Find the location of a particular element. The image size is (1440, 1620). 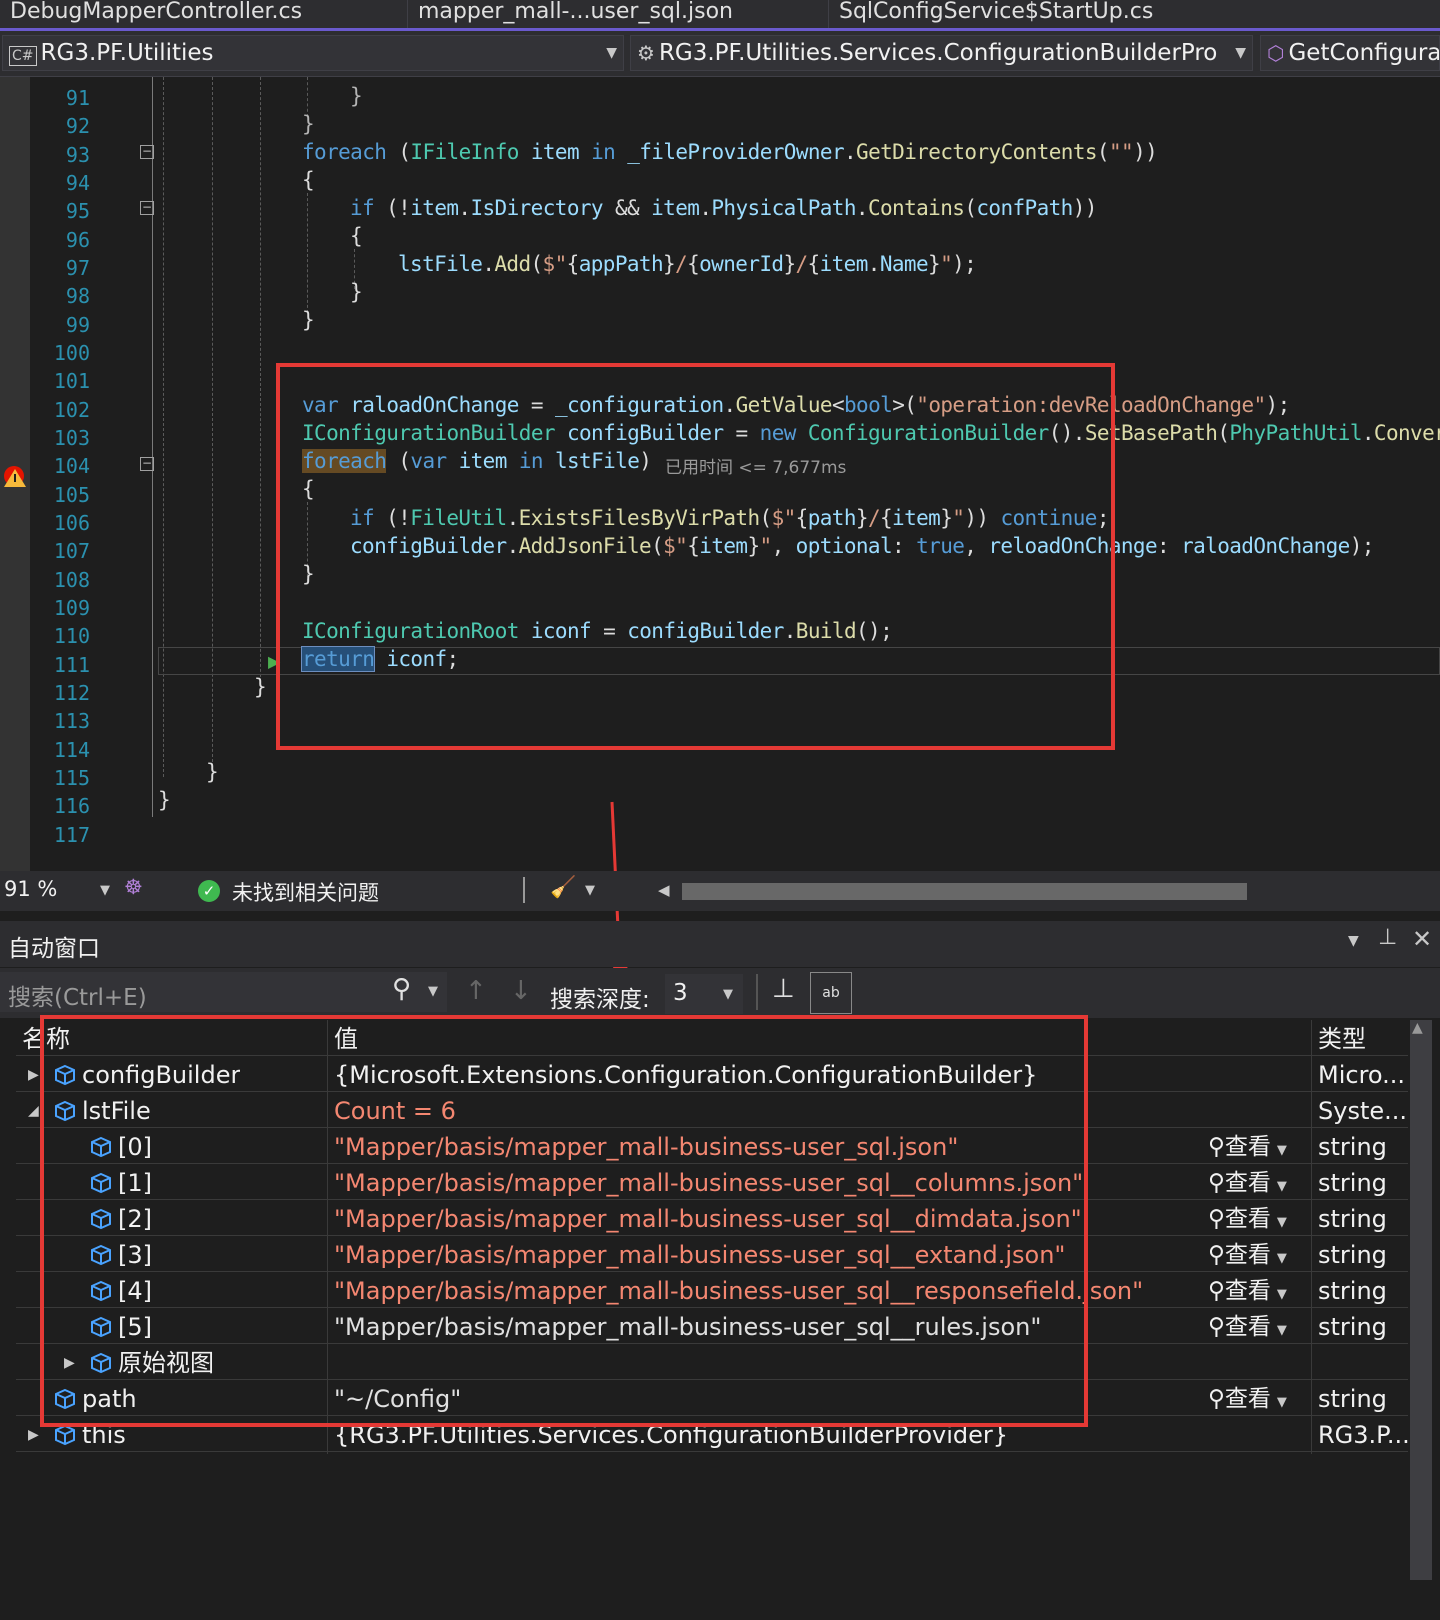

scroll-left-icon: ◀ is located at coordinates (664, 890).